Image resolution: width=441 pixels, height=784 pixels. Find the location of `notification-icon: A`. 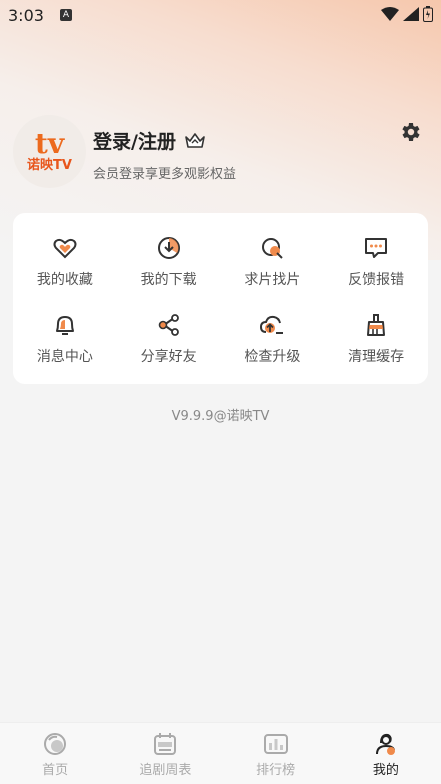

notification-icon: A is located at coordinates (65, 15).